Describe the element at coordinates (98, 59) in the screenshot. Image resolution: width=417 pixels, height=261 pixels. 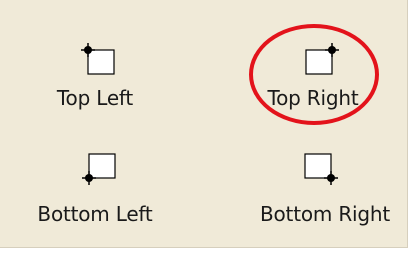
I see `top-left-anchor-icon` at that location.